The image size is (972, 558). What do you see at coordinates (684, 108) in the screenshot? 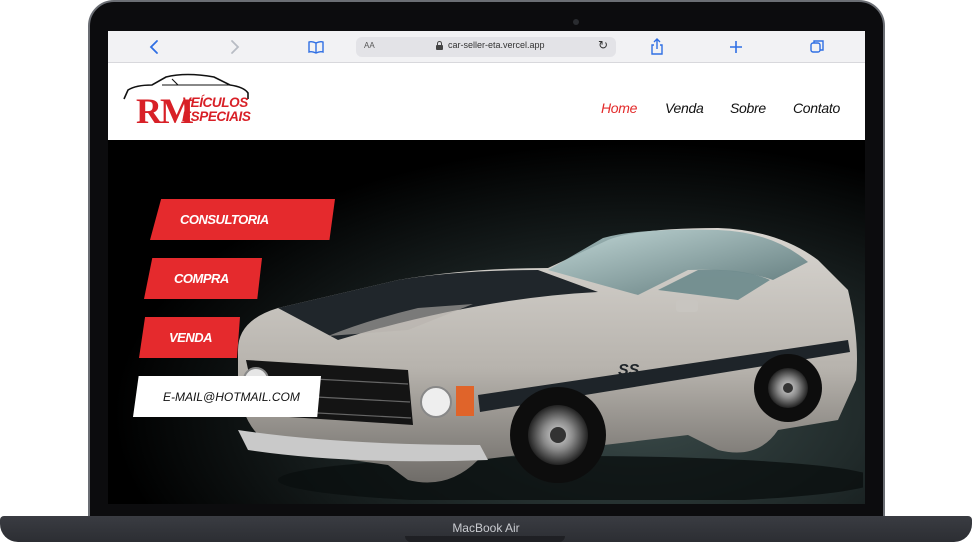
I see `nav-venda: Venda` at bounding box center [684, 108].